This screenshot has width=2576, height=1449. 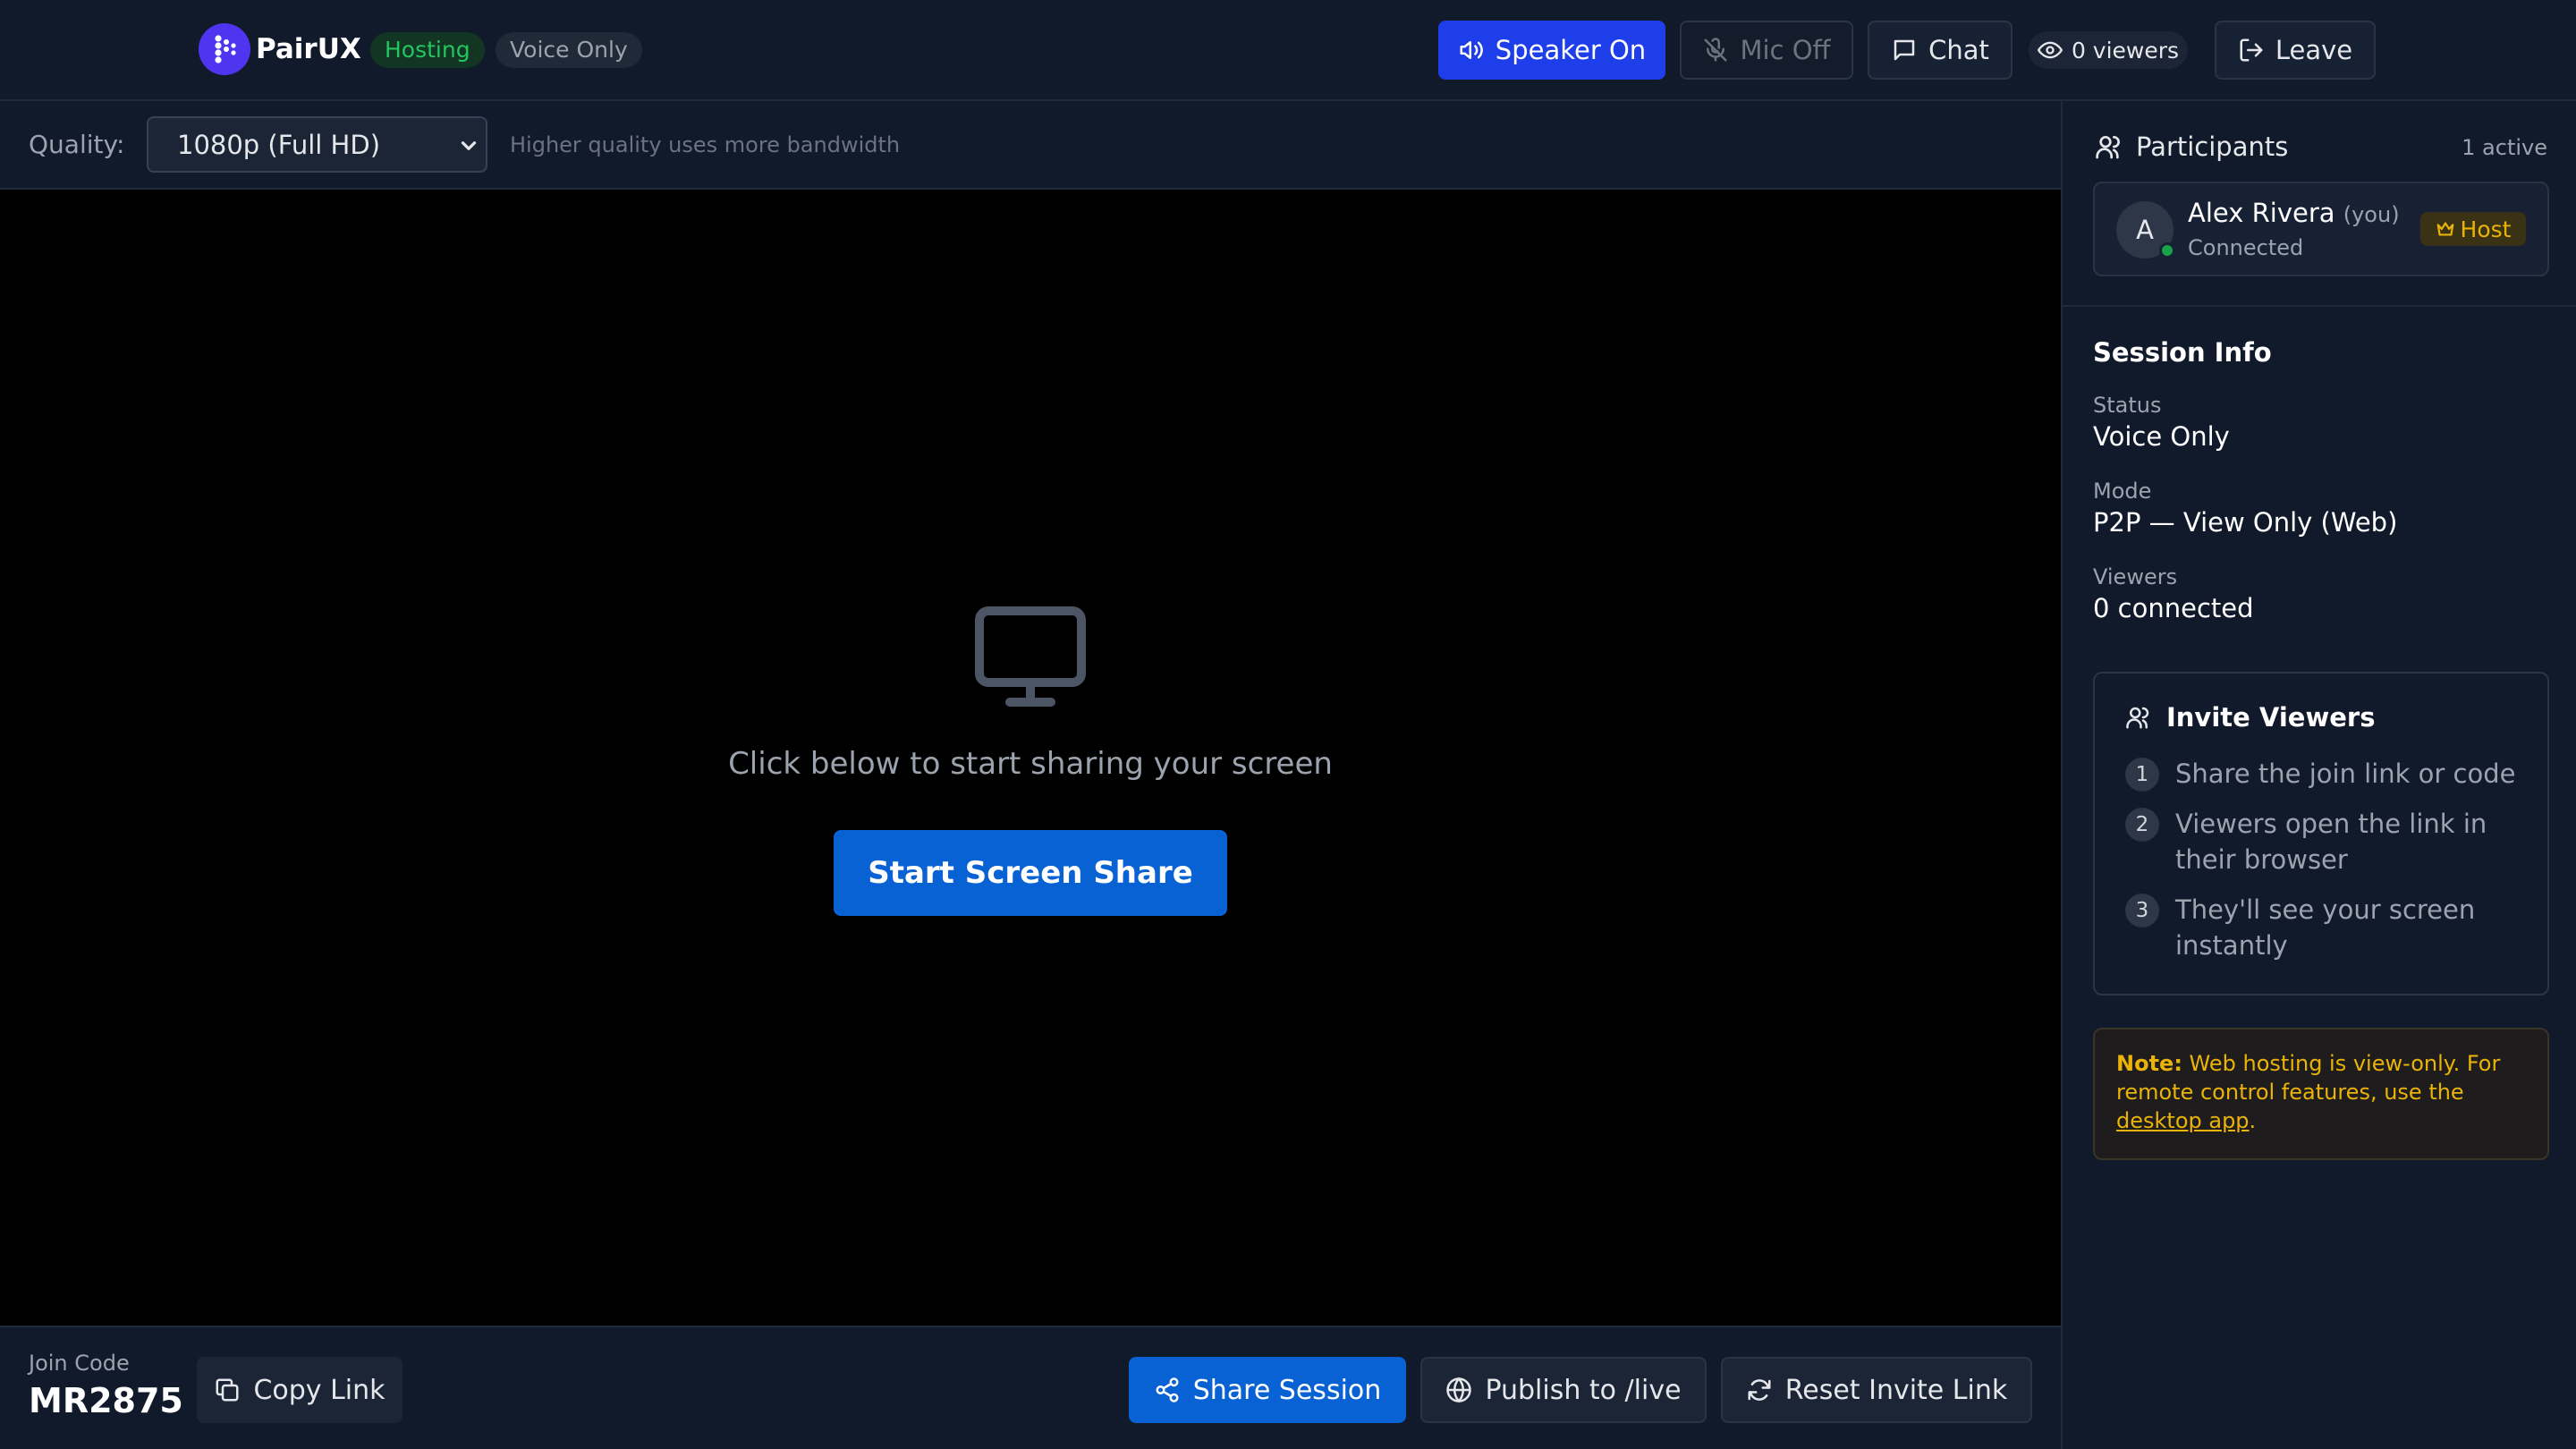 What do you see at coordinates (2319, 306) in the screenshot?
I see `sidebar-divider` at bounding box center [2319, 306].